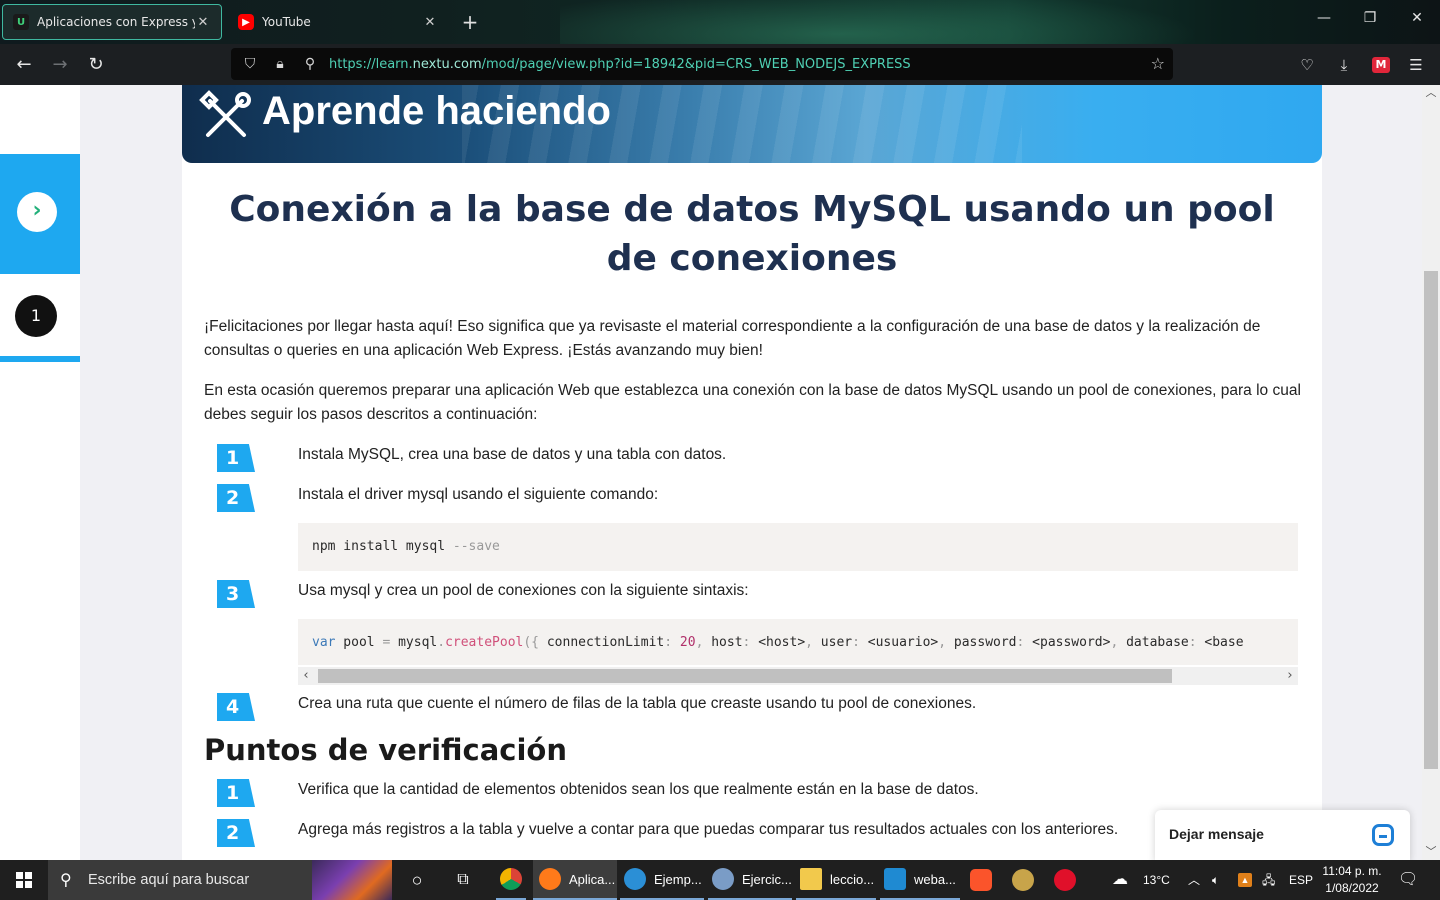 Image resolution: width=1440 pixels, height=900 pixels. What do you see at coordinates (436, 111) in the screenshot?
I see `banner-title: Aprende haciendo` at bounding box center [436, 111].